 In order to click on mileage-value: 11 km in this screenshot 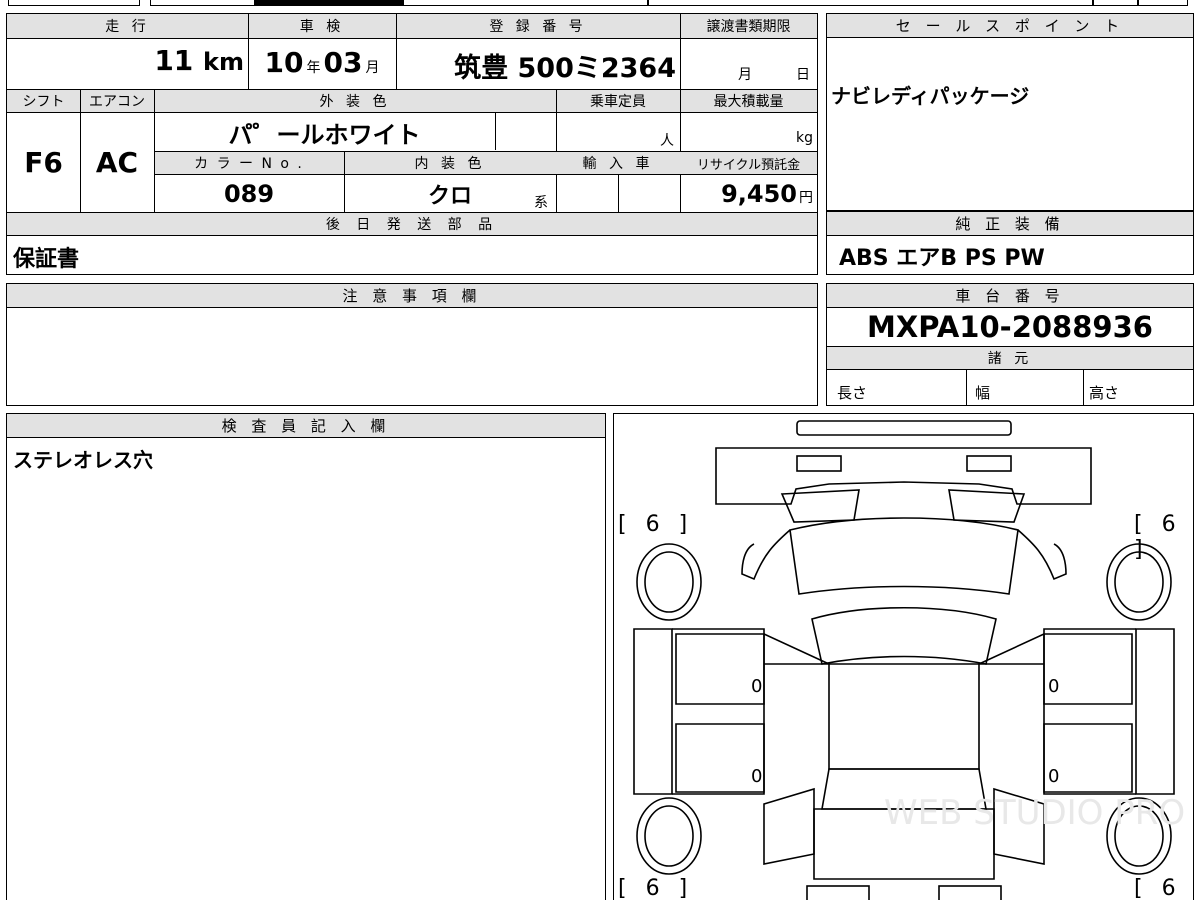, I will do `click(199, 60)`.